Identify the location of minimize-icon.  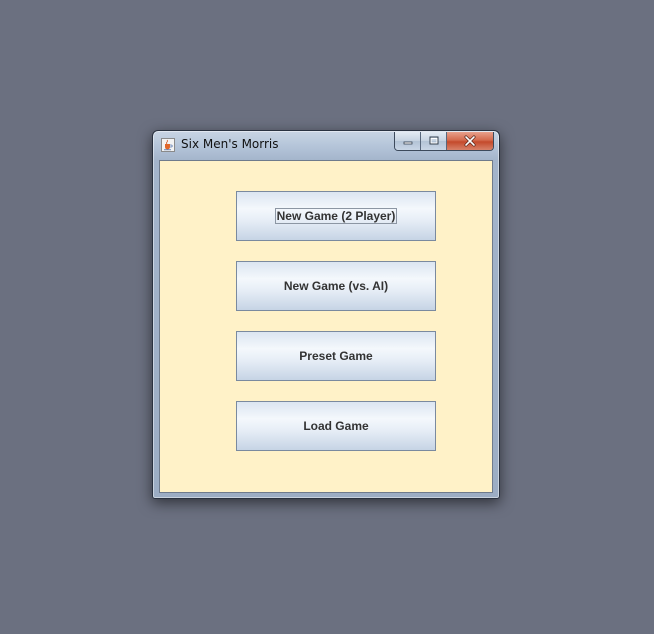
(407, 143).